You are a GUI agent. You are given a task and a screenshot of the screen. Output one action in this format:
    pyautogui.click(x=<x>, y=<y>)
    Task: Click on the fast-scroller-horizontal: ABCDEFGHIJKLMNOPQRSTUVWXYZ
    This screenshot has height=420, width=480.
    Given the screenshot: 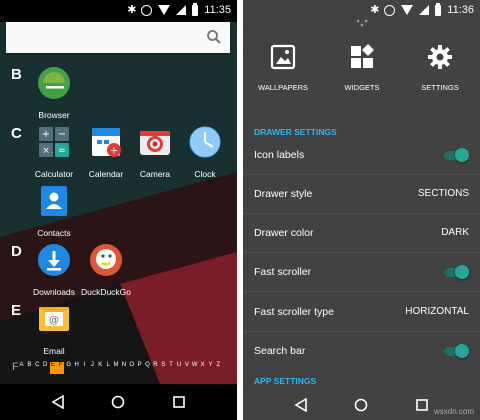 What is the action you would take?
    pyautogui.click(x=120, y=368)
    